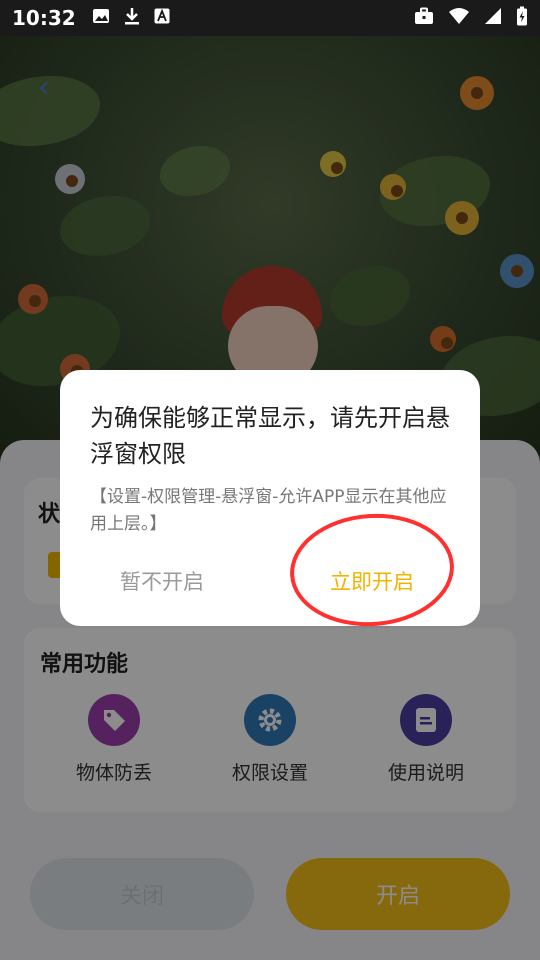 This screenshot has width=540, height=960. I want to click on briefcase-icon, so click(424, 18).